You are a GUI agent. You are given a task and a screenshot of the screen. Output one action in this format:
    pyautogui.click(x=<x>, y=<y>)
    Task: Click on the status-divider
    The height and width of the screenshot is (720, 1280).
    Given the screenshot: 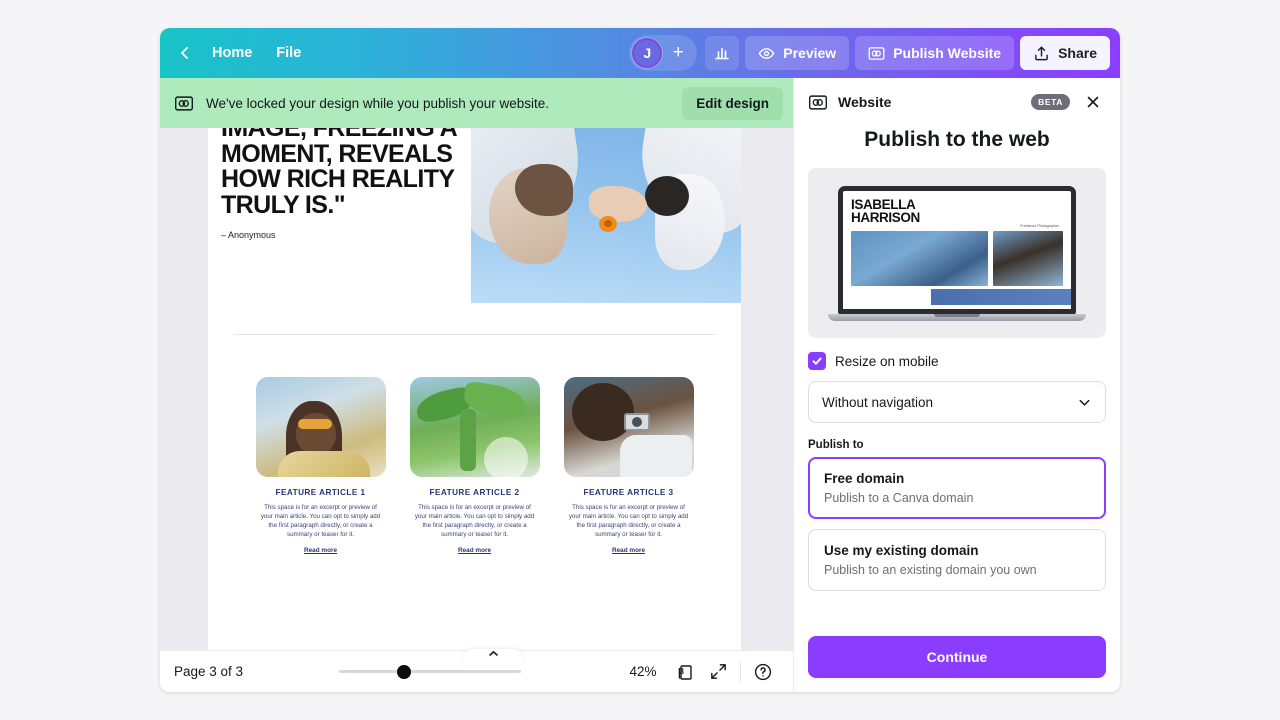 What is the action you would take?
    pyautogui.click(x=740, y=671)
    